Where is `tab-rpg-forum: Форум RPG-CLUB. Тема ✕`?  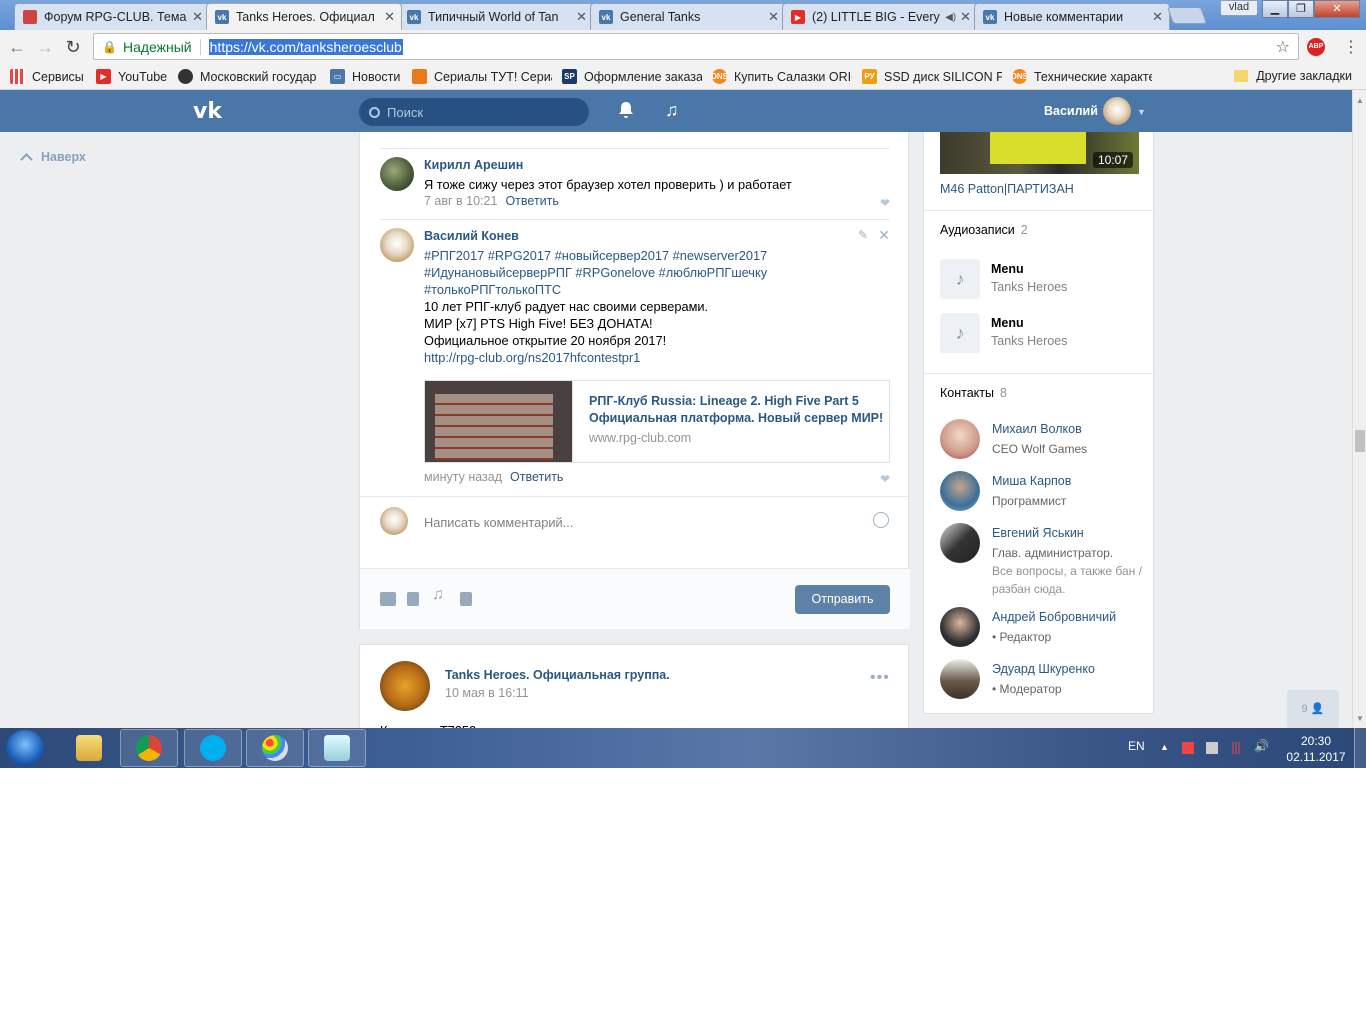 tab-rpg-forum: Форум RPG-CLUB. Тема ✕ is located at coordinates (112, 16).